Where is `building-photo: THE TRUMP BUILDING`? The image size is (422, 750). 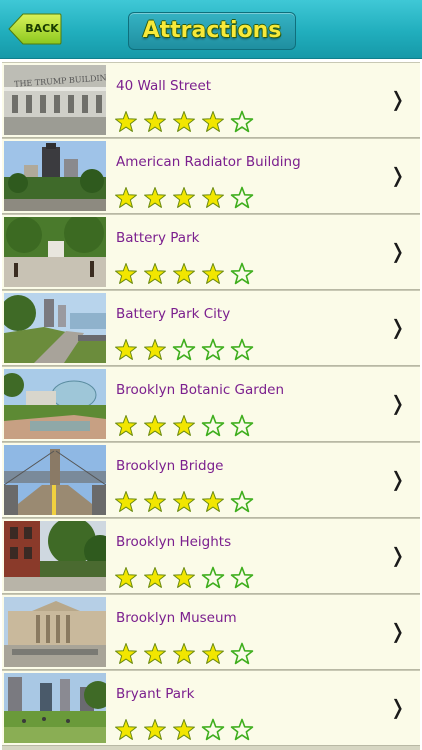
building-photo: THE TRUMP BUILDING is located at coordinates (55, 100).